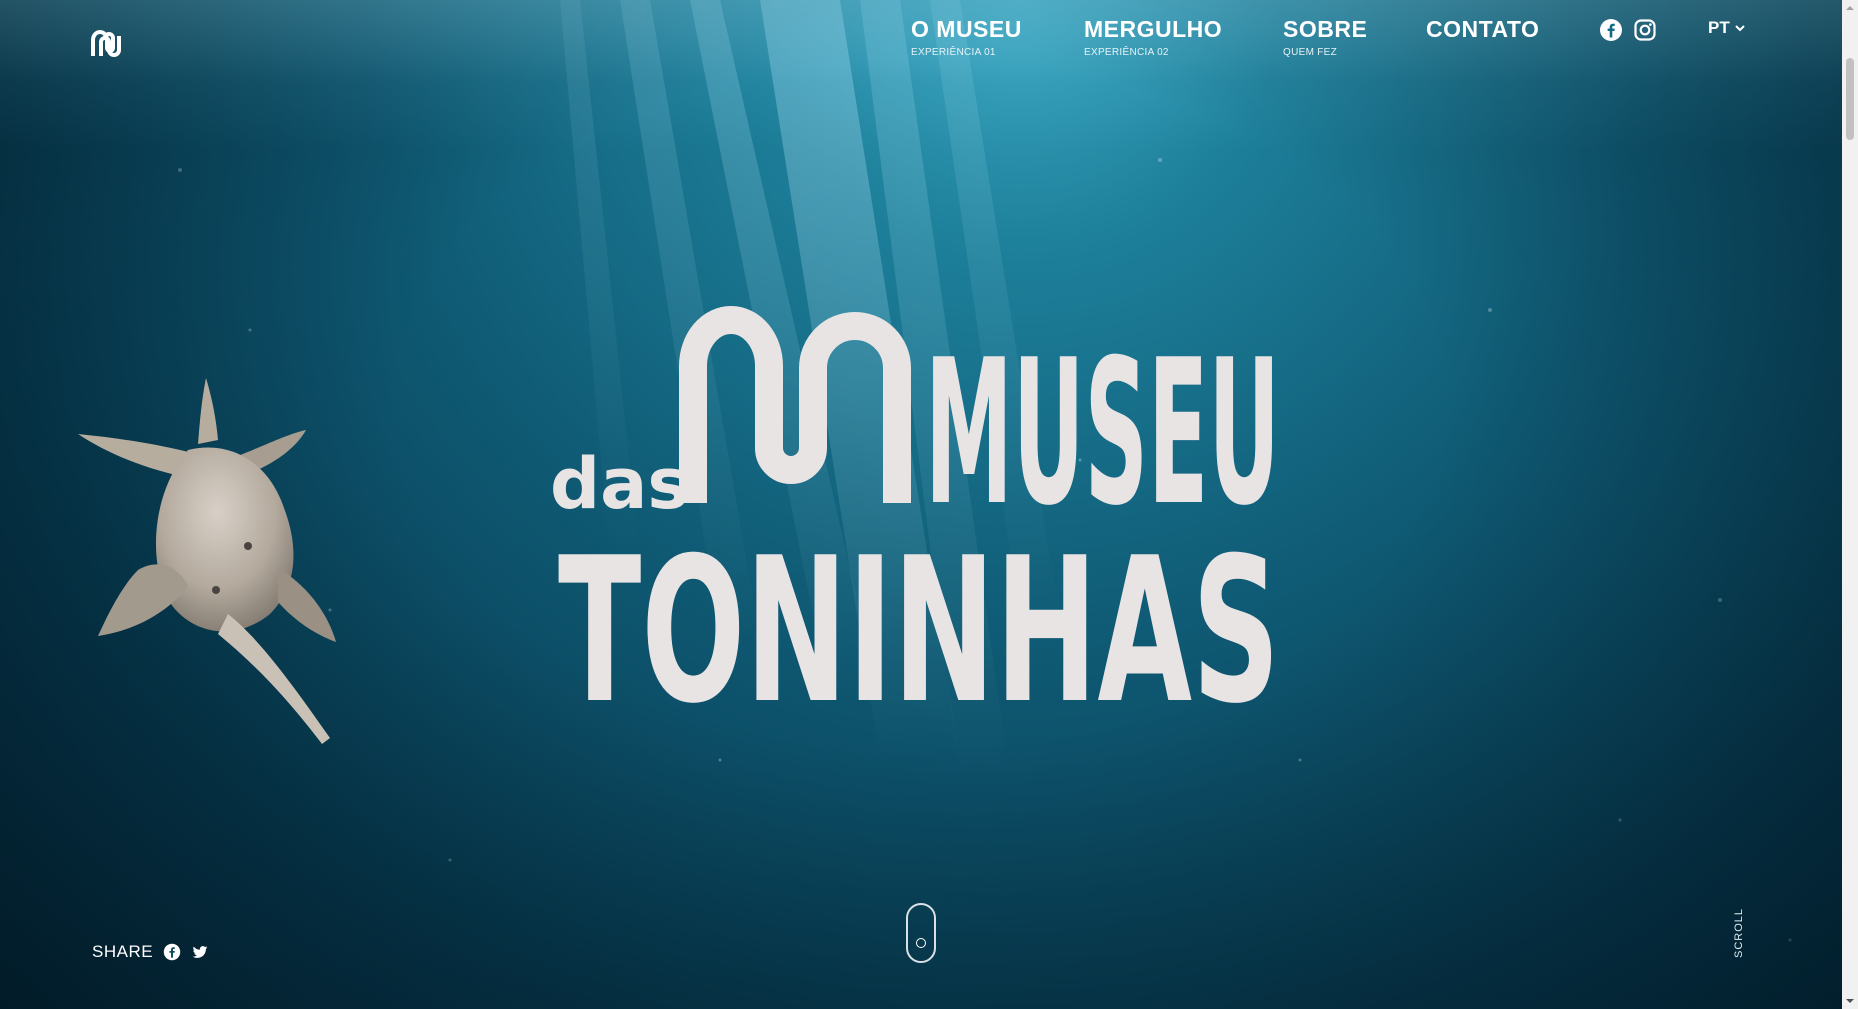 This screenshot has width=1858, height=1009. I want to click on nav-item-mergulho: MERGULHO EXPERIÊNCIA 02, so click(1153, 37).